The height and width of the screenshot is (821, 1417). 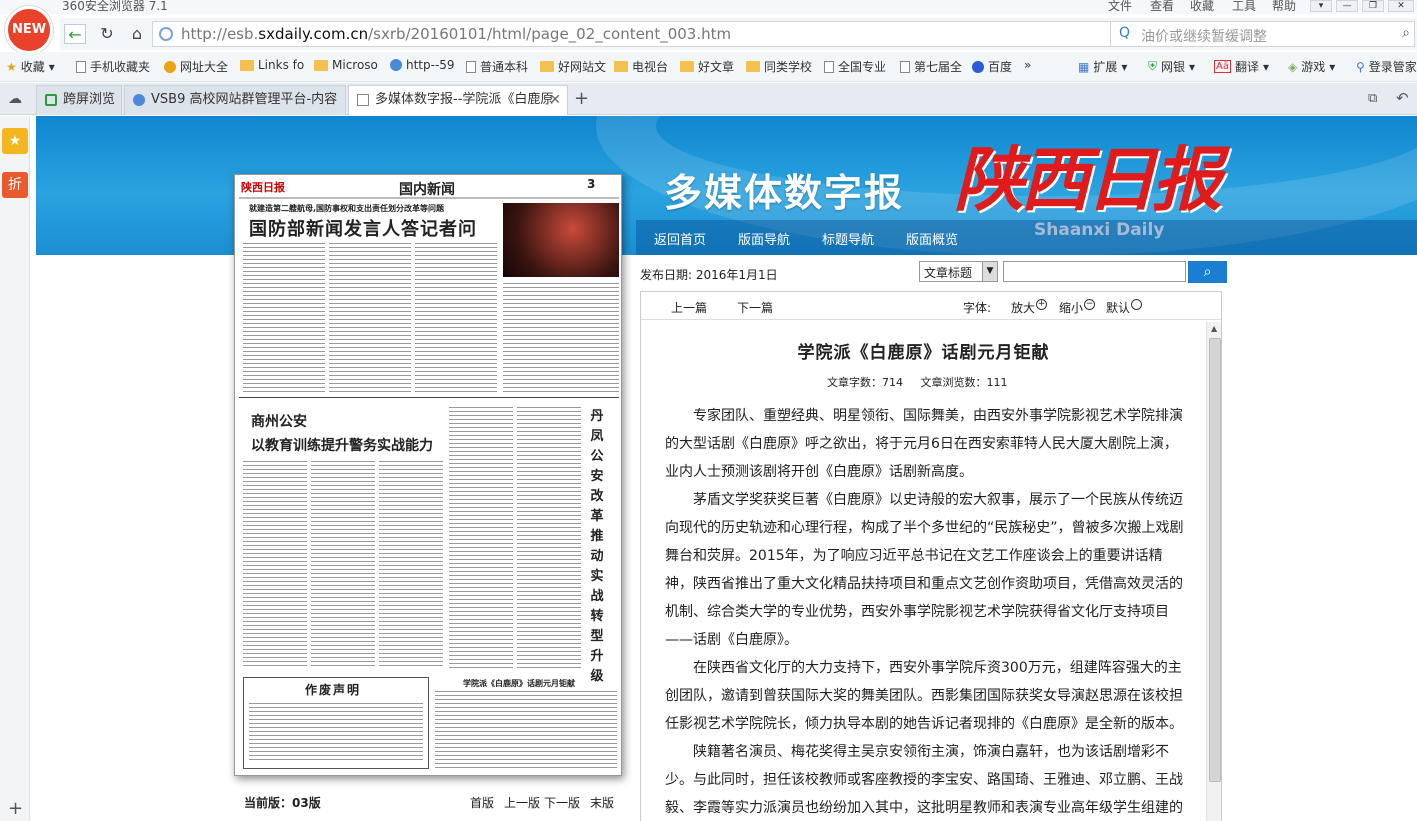 I want to click on grid-icon: ▦, so click(x=1084, y=66).